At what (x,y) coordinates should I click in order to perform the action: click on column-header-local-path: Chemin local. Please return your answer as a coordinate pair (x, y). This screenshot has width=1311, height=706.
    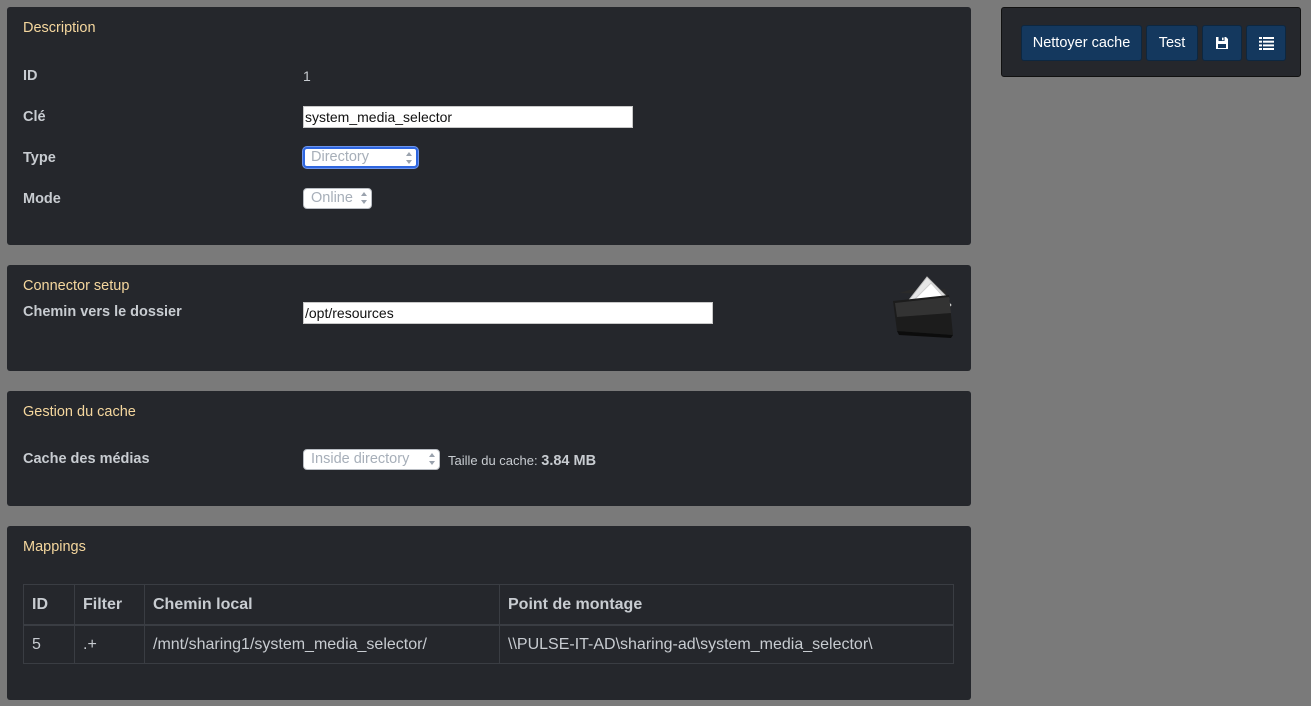
    Looking at the image, I should click on (322, 605).